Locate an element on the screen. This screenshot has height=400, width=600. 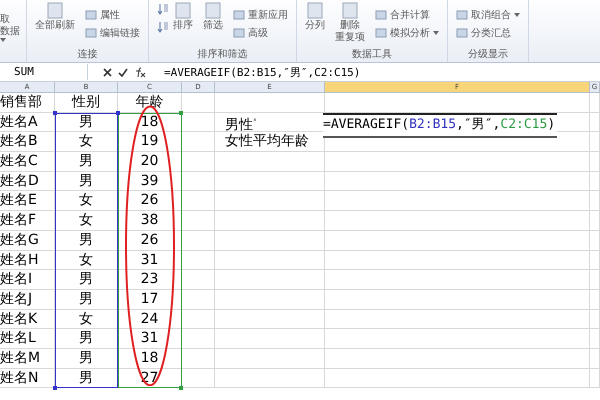
table-cell: 24 is located at coordinates (150, 320).